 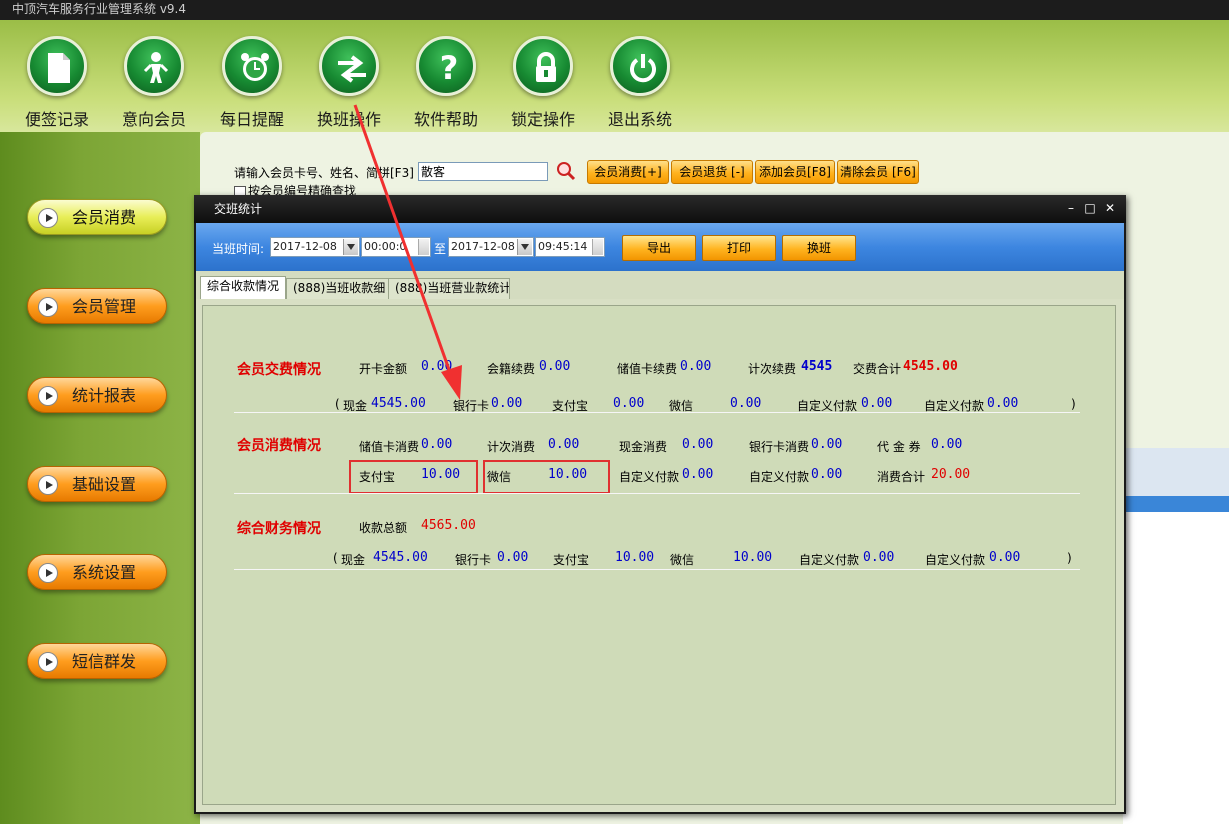 What do you see at coordinates (251, 119) in the screenshot?
I see `toolbar-label: 每日提醒` at bounding box center [251, 119].